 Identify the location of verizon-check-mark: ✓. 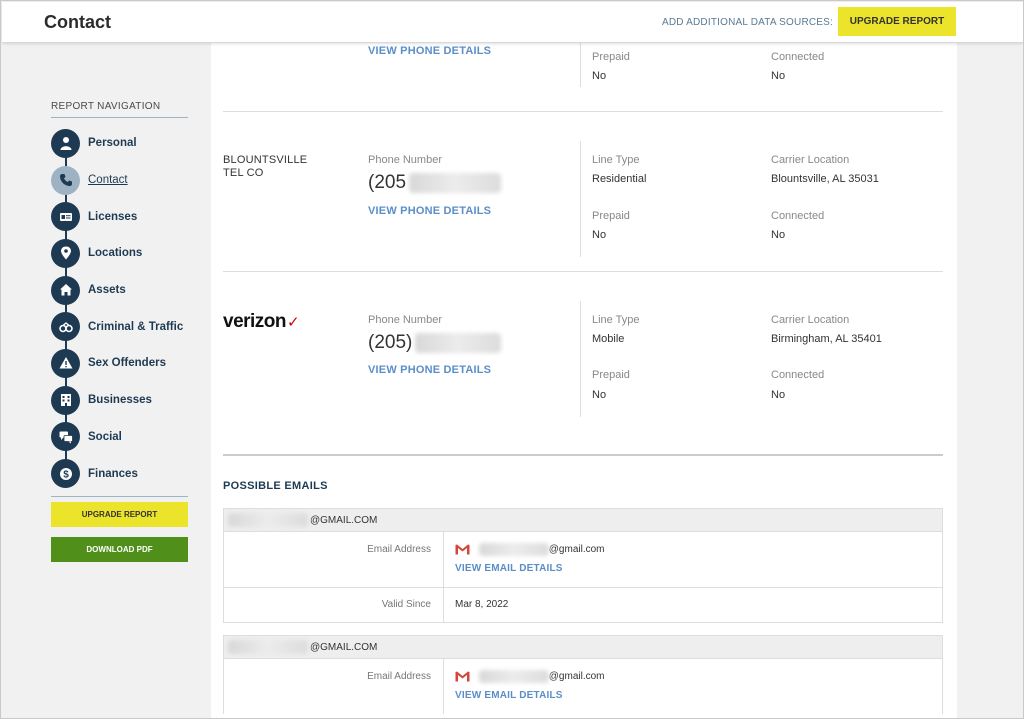
(293, 322).